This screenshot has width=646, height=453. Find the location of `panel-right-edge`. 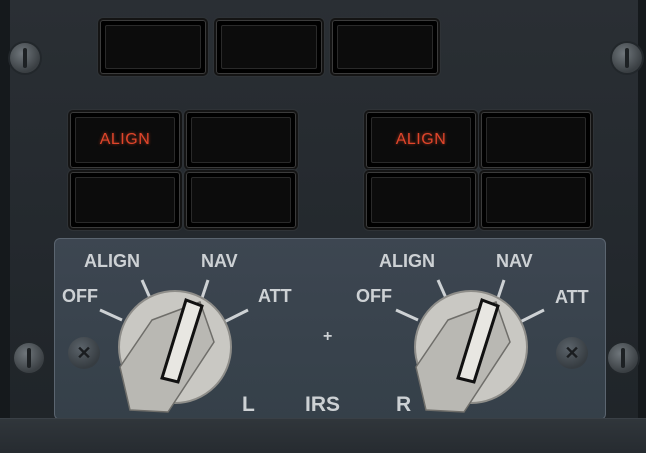

panel-right-edge is located at coordinates (642, 226).